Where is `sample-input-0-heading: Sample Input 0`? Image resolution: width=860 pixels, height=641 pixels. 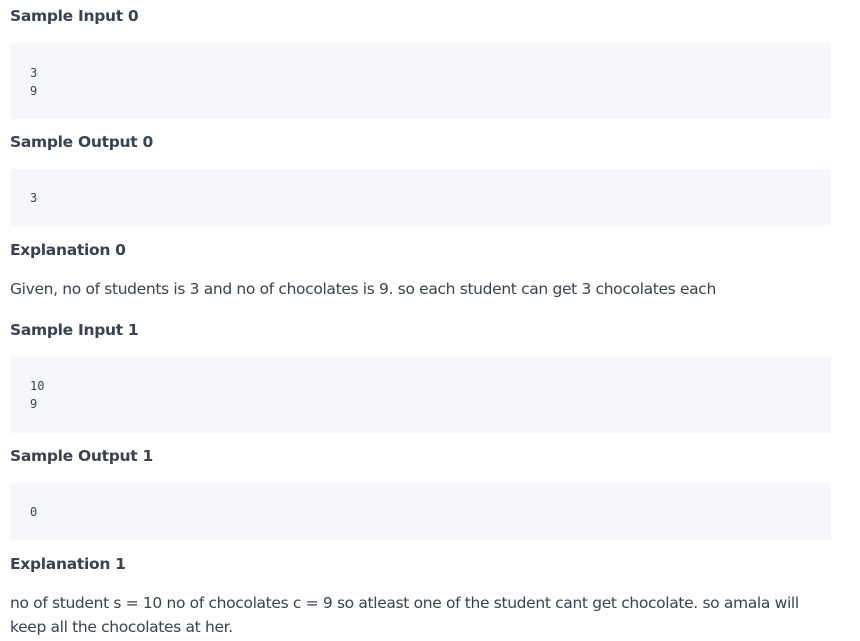
sample-input-0-heading: Sample Input 0 is located at coordinates (74, 16).